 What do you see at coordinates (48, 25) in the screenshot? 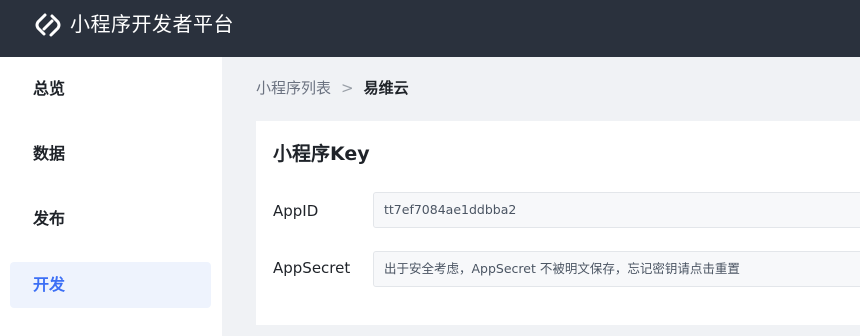
I see `link-logo-icon` at bounding box center [48, 25].